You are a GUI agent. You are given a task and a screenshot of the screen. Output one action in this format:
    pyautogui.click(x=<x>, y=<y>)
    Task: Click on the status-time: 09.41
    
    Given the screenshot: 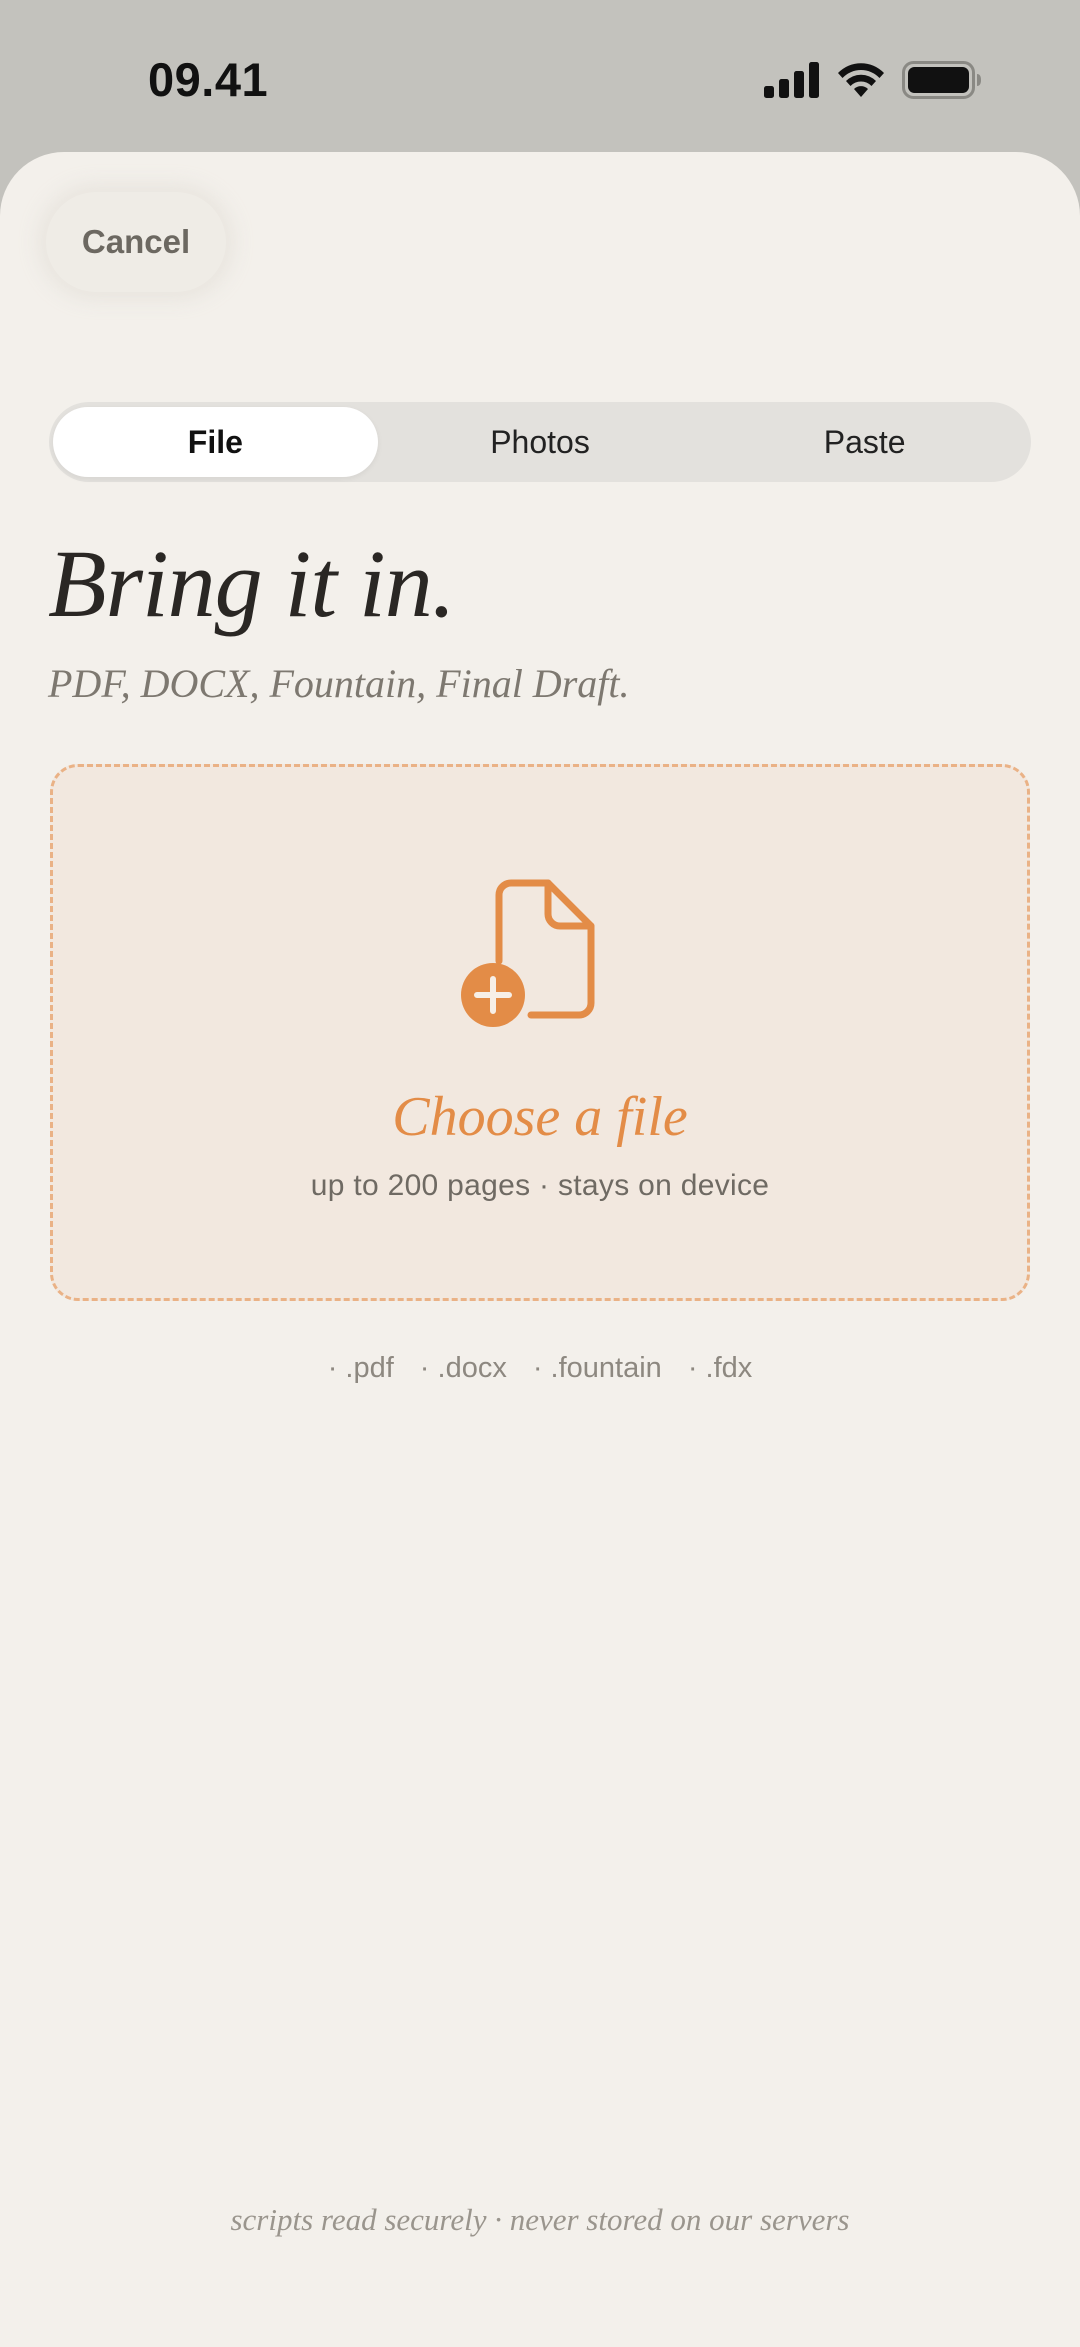 What is the action you would take?
    pyautogui.click(x=208, y=79)
    